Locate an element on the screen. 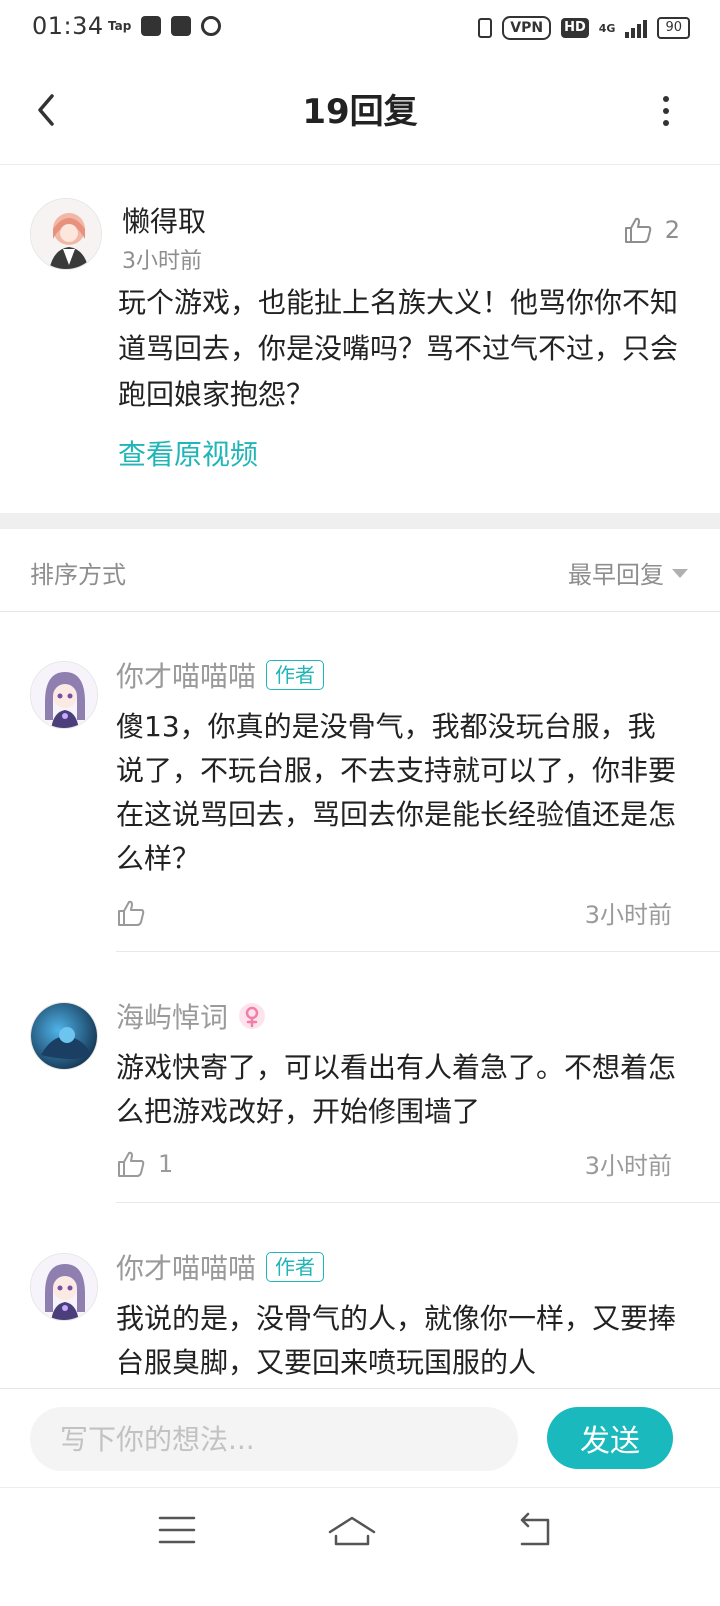 Image resolution: width=720 pixels, height=1606 pixels. sort-dropdown: 最早回复 is located at coordinates (628, 572).